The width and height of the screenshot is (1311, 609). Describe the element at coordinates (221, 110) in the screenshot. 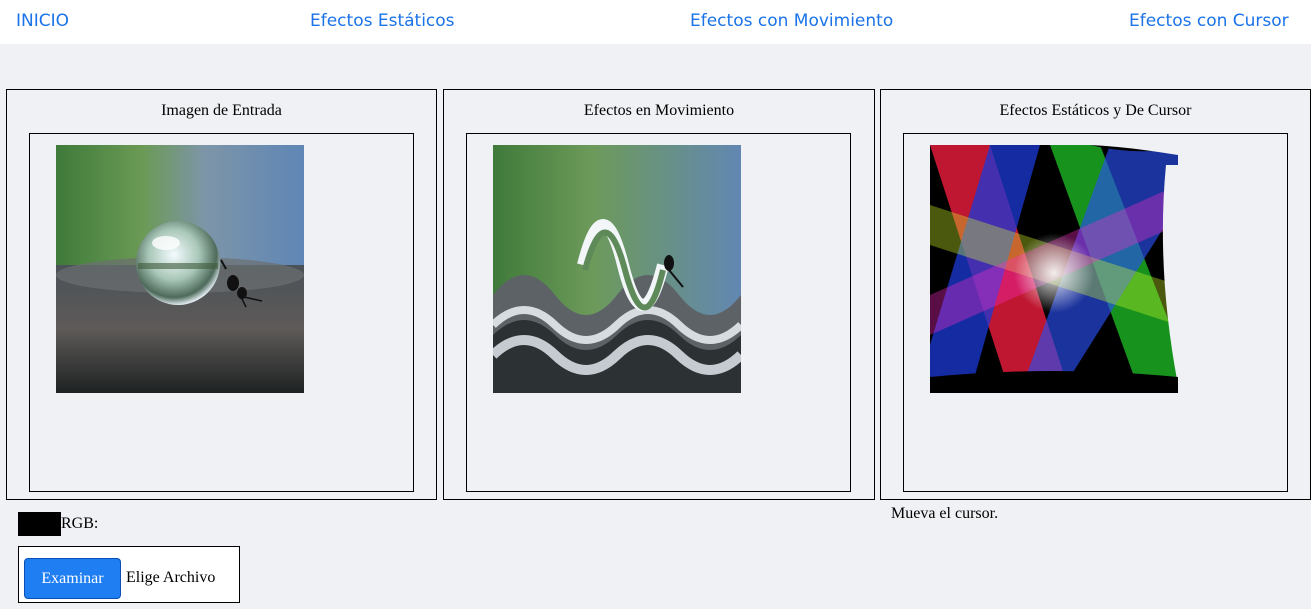

I see `panel-title-input: Imagen de Entrada` at that location.